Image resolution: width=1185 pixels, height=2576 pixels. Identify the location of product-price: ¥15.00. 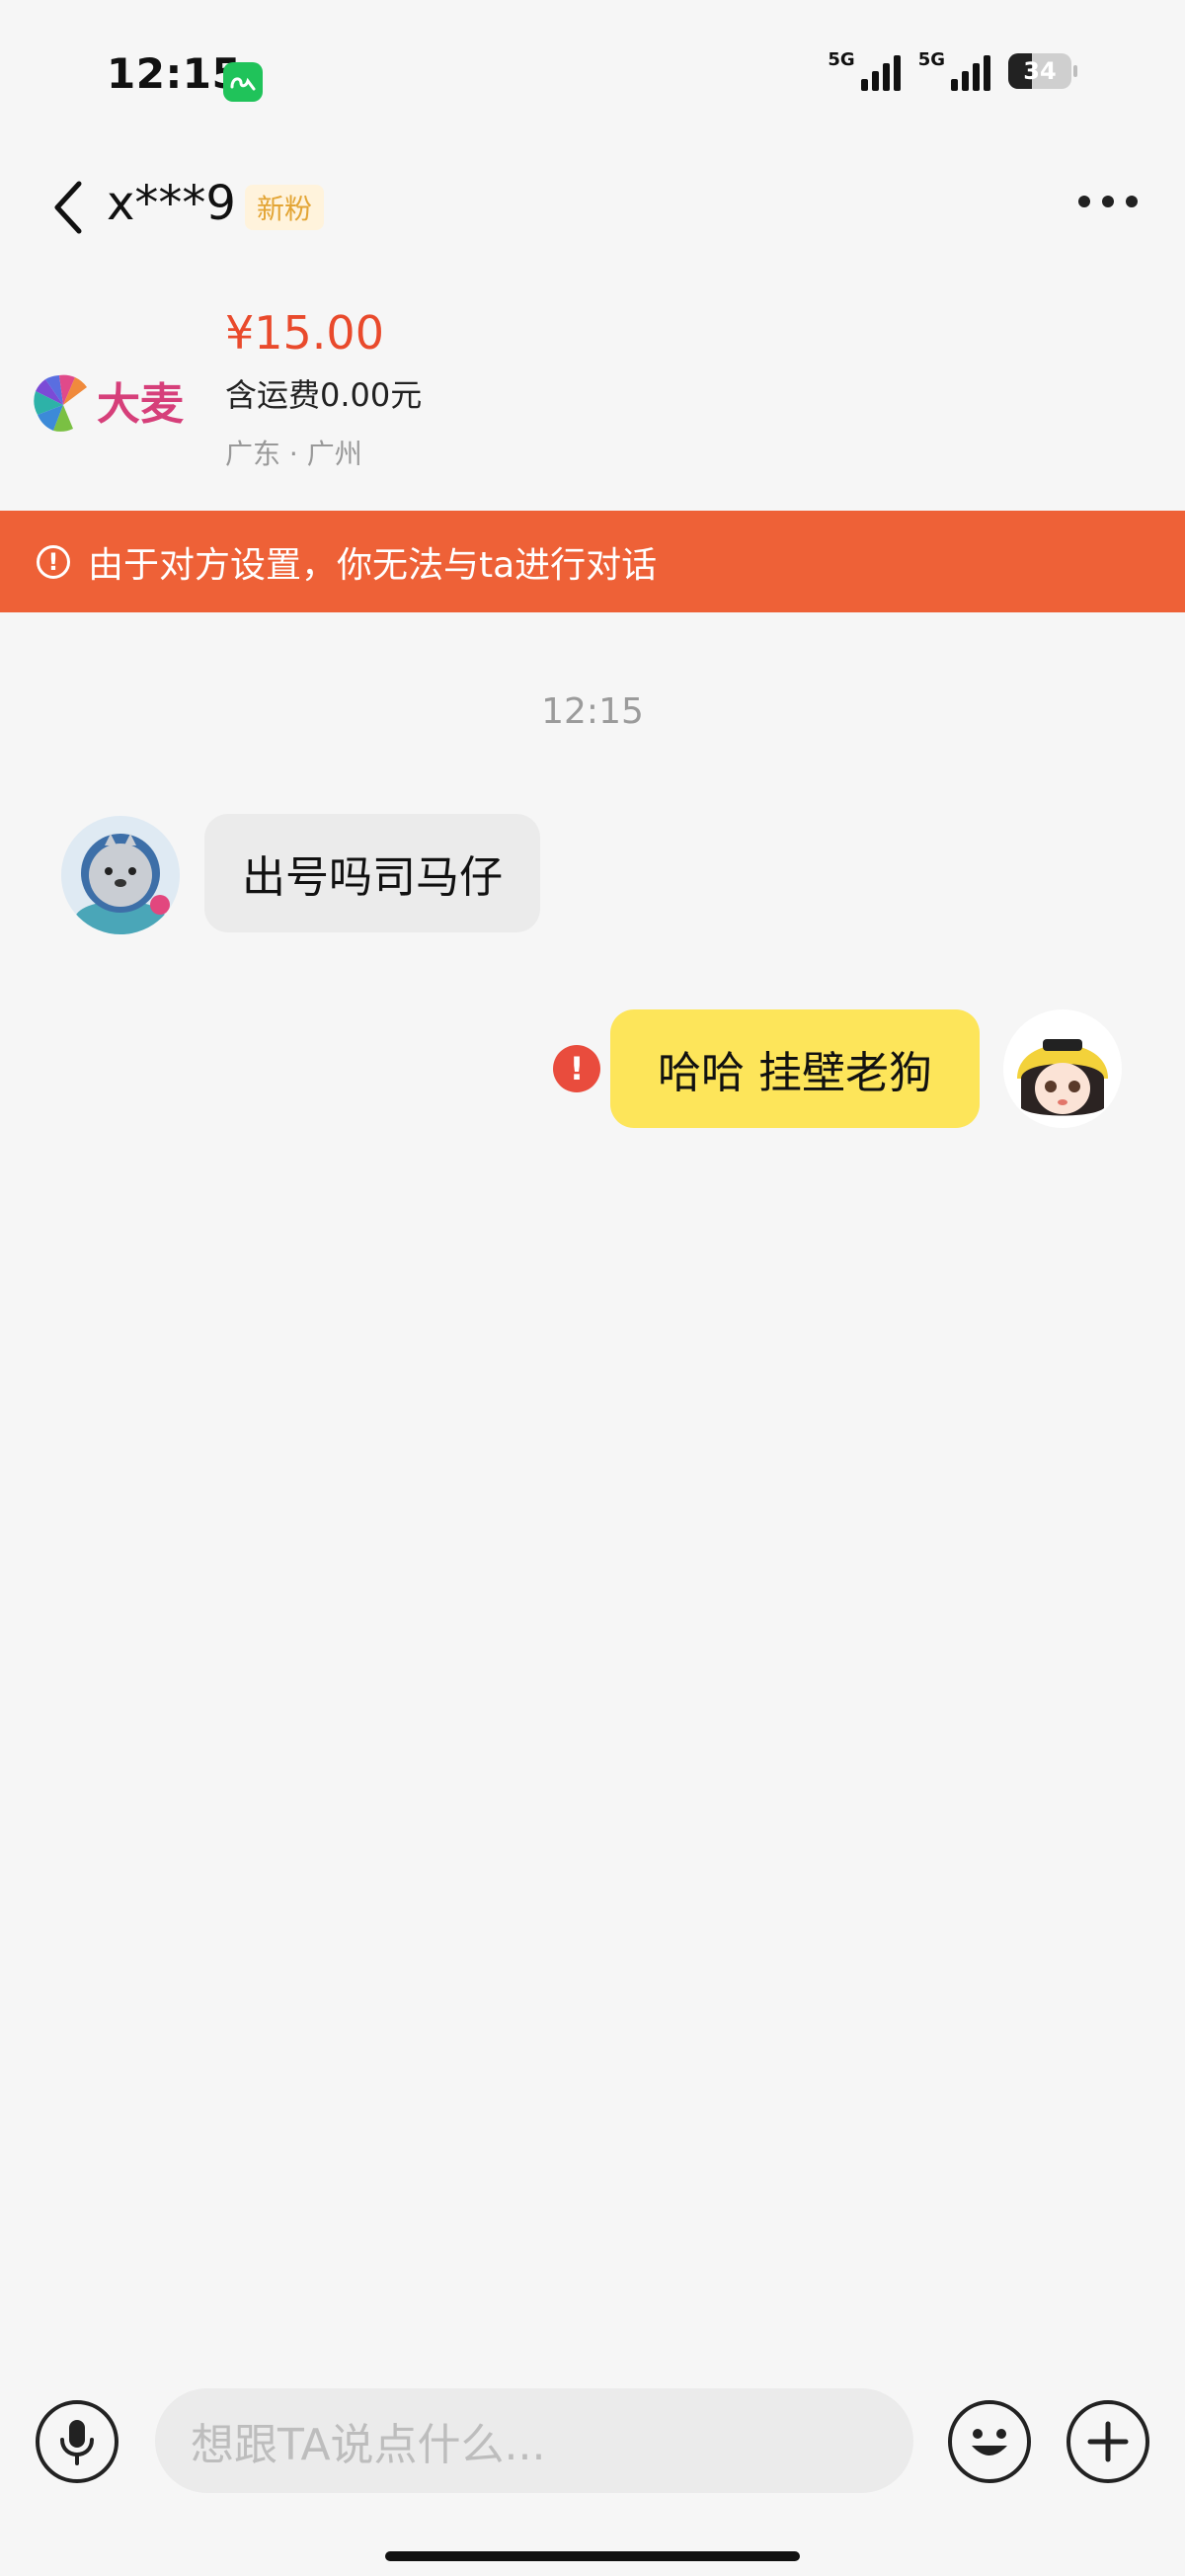
(305, 333).